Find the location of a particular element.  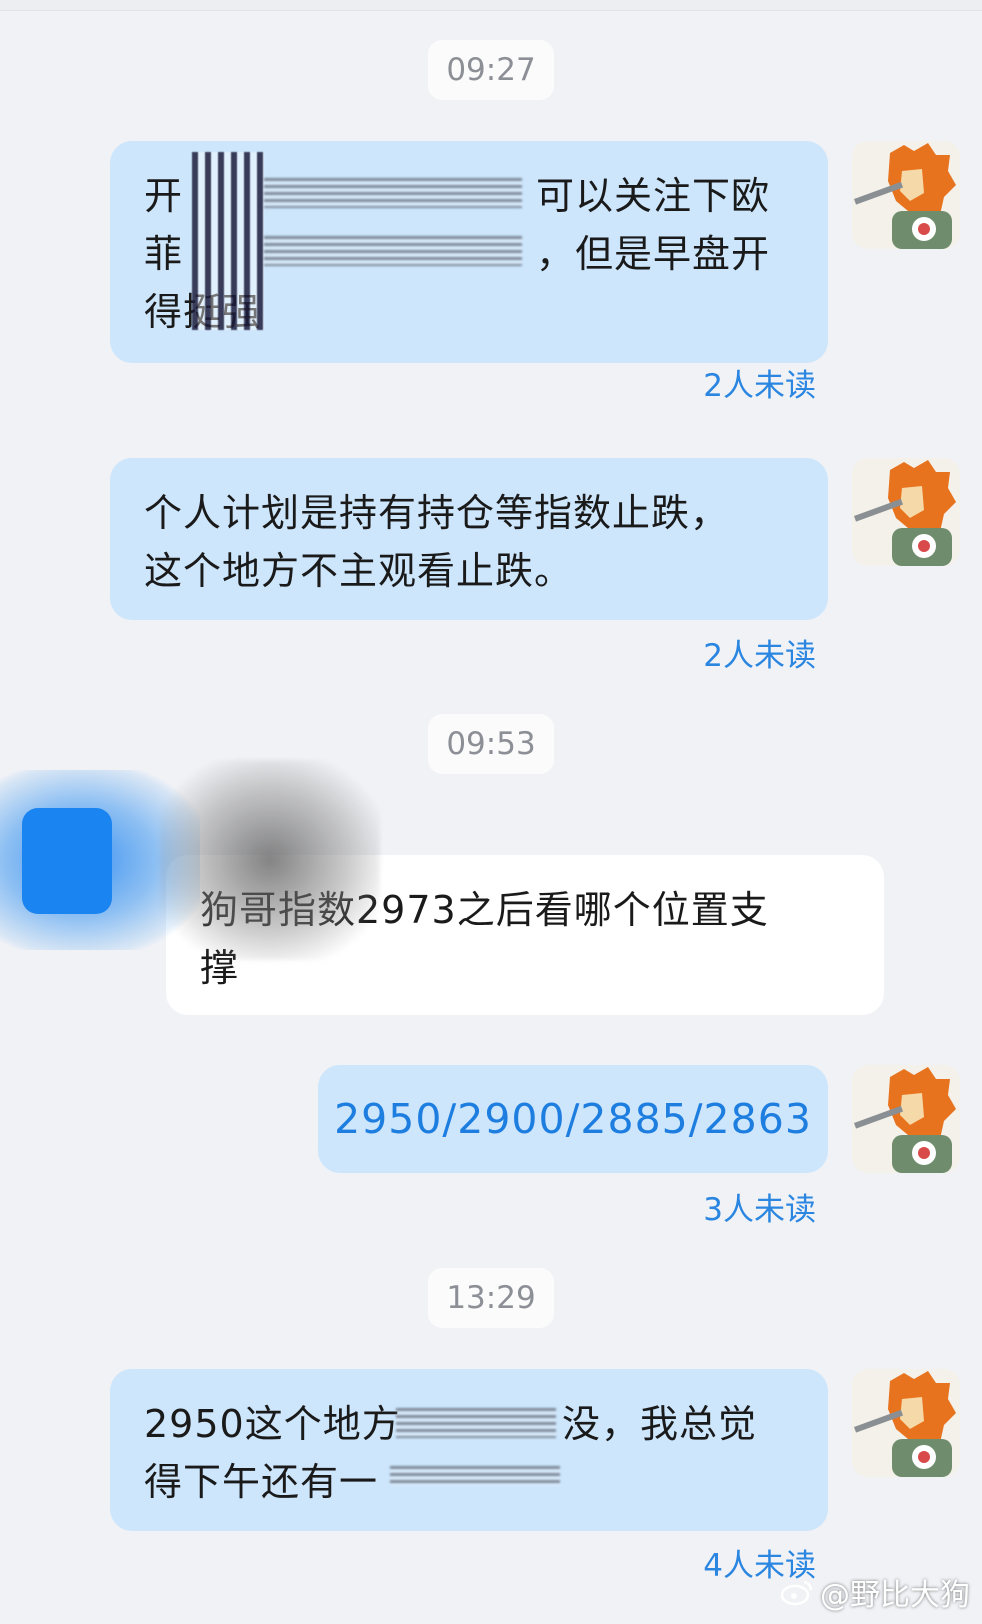

timestamp: 09:53 is located at coordinates (491, 744).